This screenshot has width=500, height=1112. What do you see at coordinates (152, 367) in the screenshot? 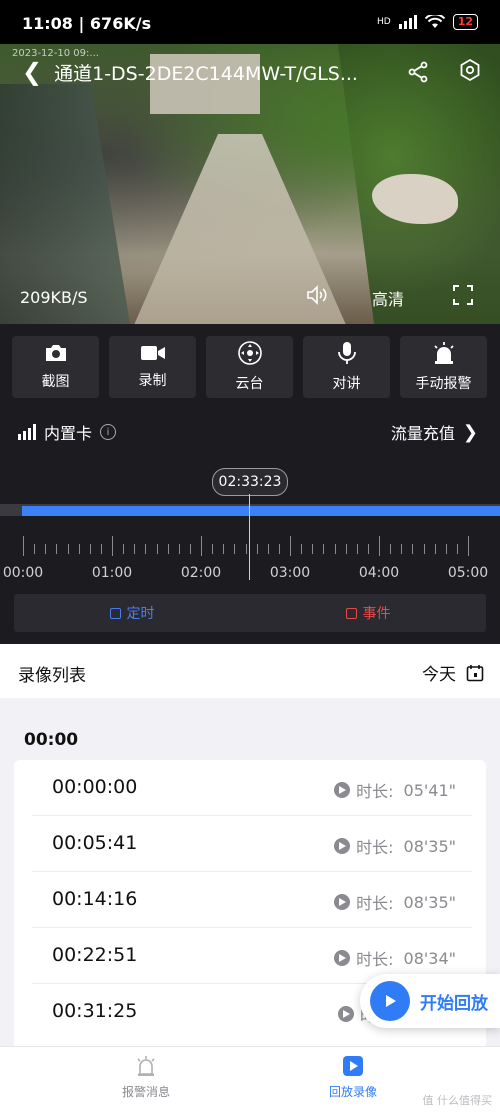
I see `record-button: 录制` at bounding box center [152, 367].